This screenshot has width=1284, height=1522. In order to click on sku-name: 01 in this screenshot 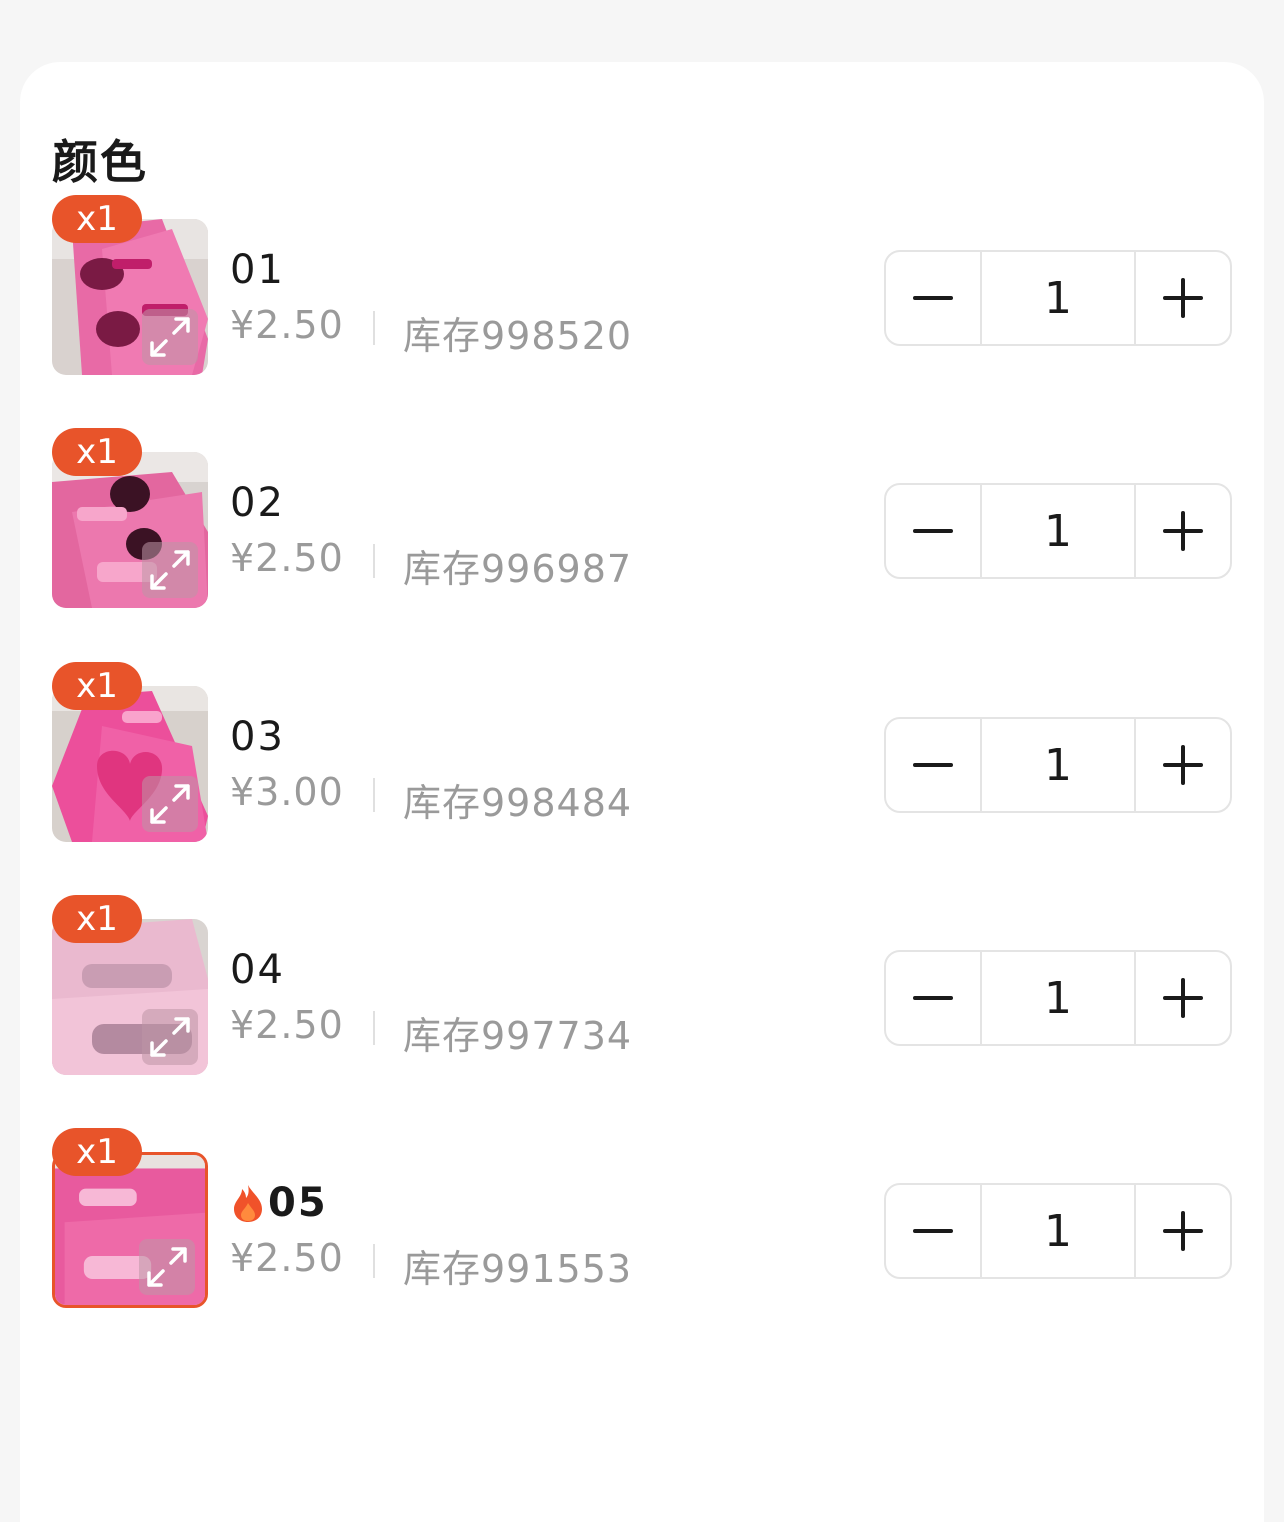, I will do `click(257, 270)`.